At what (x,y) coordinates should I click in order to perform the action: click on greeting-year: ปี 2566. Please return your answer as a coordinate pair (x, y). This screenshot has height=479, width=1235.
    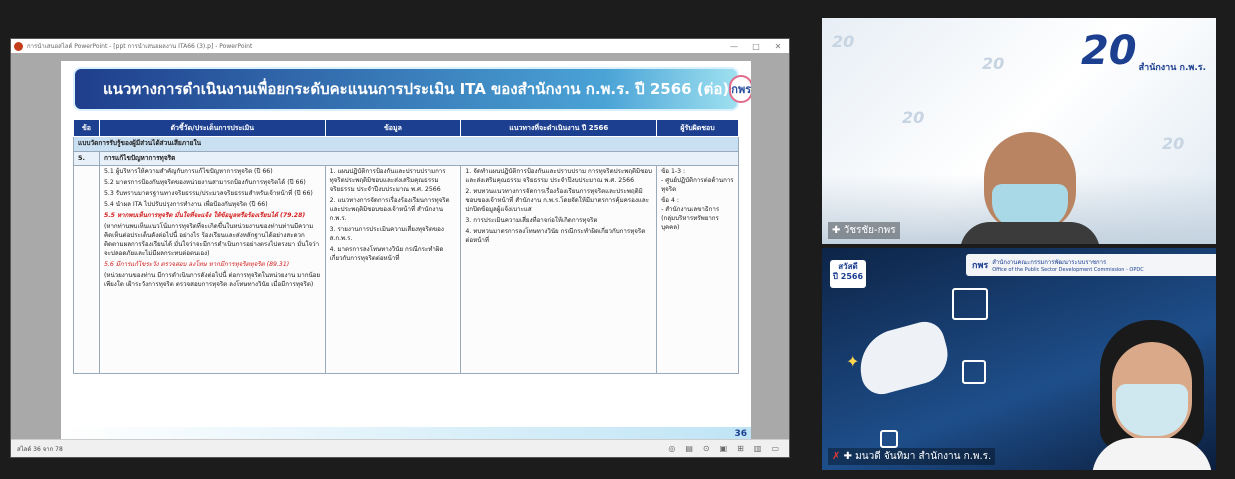
    Looking at the image, I should click on (848, 276).